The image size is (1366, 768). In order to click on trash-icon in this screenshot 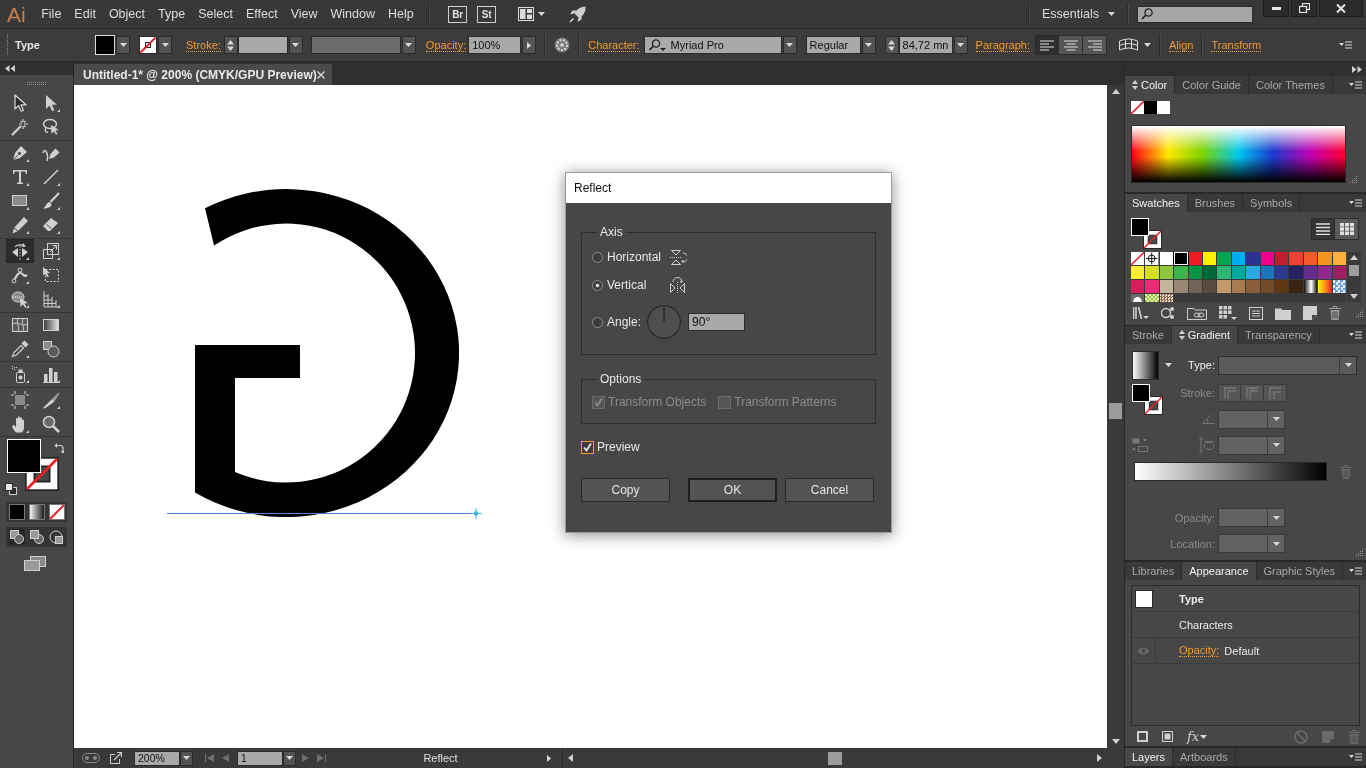, I will do `click(1335, 313)`.